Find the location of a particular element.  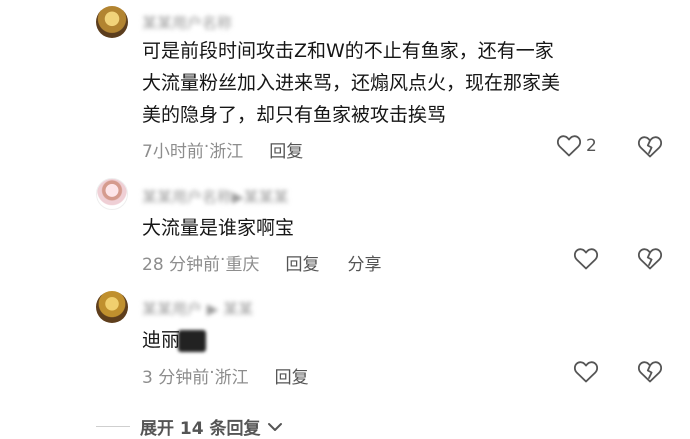

comment-meta: 28 分钟前 · 重庆 回复 分享 is located at coordinates (261, 262).